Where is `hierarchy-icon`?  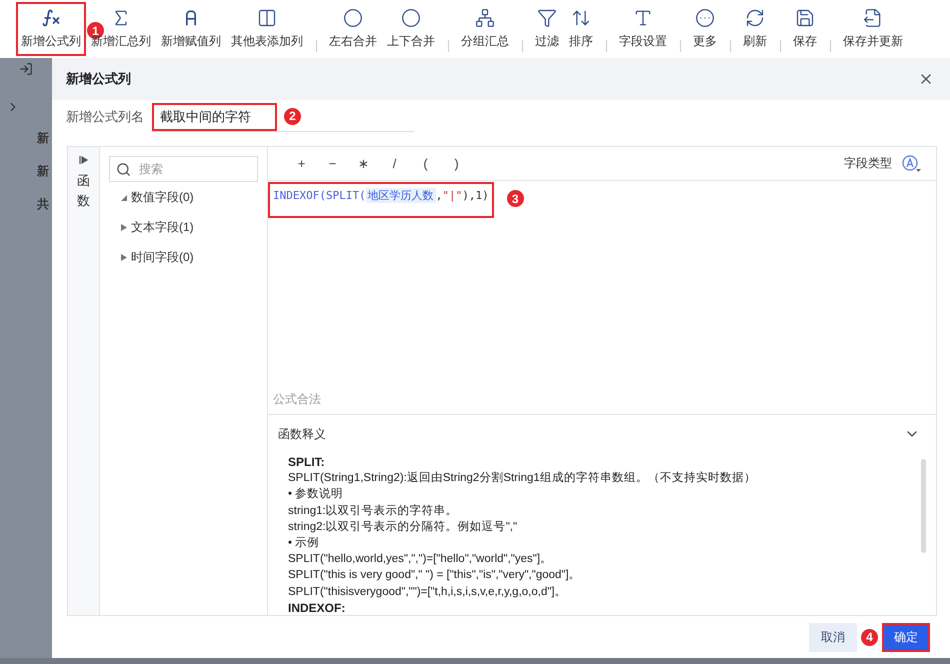
hierarchy-icon is located at coordinates (485, 18).